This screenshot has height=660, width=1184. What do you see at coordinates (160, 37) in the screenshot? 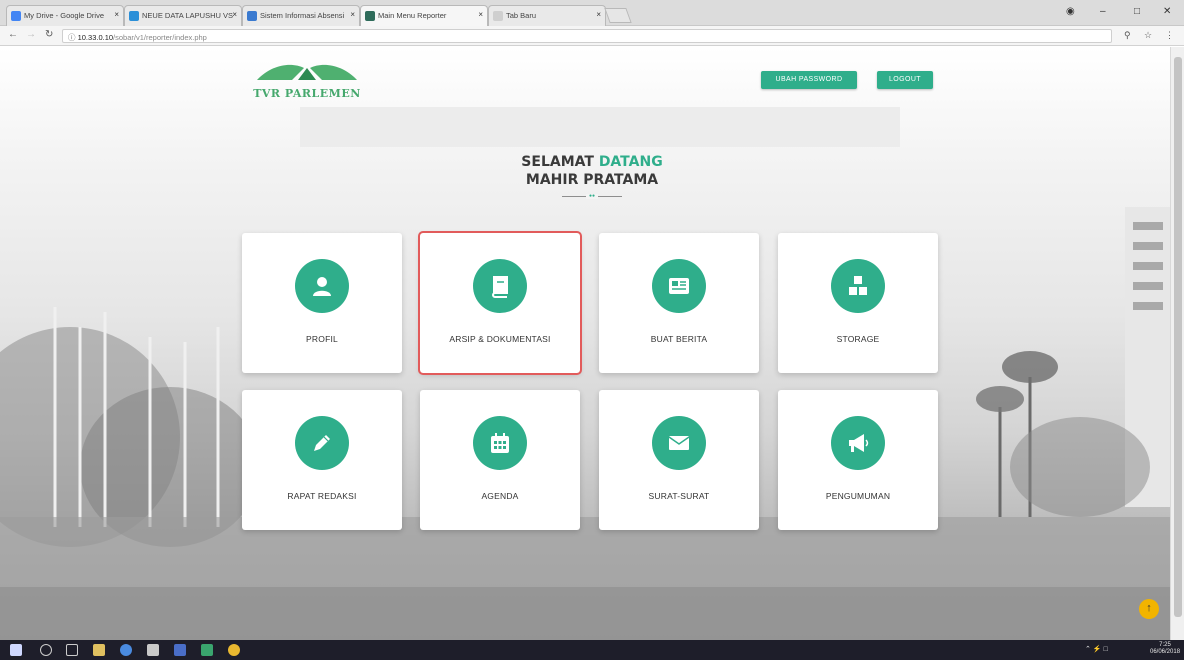
I see `url-path: /sobar/v1/reporter/index.php` at bounding box center [160, 37].